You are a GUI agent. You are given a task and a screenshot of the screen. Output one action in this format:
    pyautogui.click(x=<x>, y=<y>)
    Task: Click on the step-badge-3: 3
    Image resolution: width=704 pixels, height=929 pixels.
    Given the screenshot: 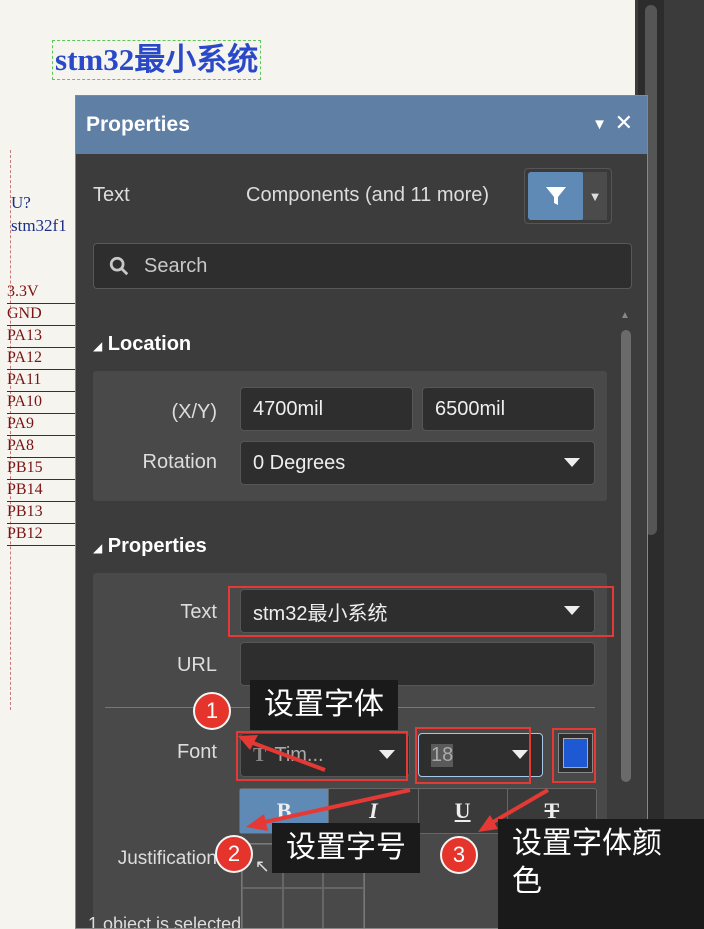 What is the action you would take?
    pyautogui.click(x=459, y=855)
    